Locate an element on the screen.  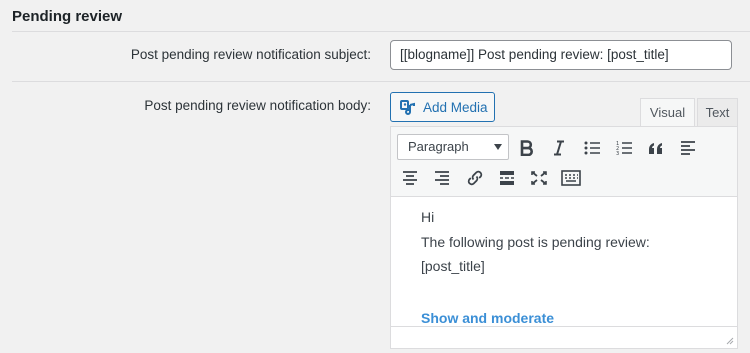
read-more-button is located at coordinates (507, 178).